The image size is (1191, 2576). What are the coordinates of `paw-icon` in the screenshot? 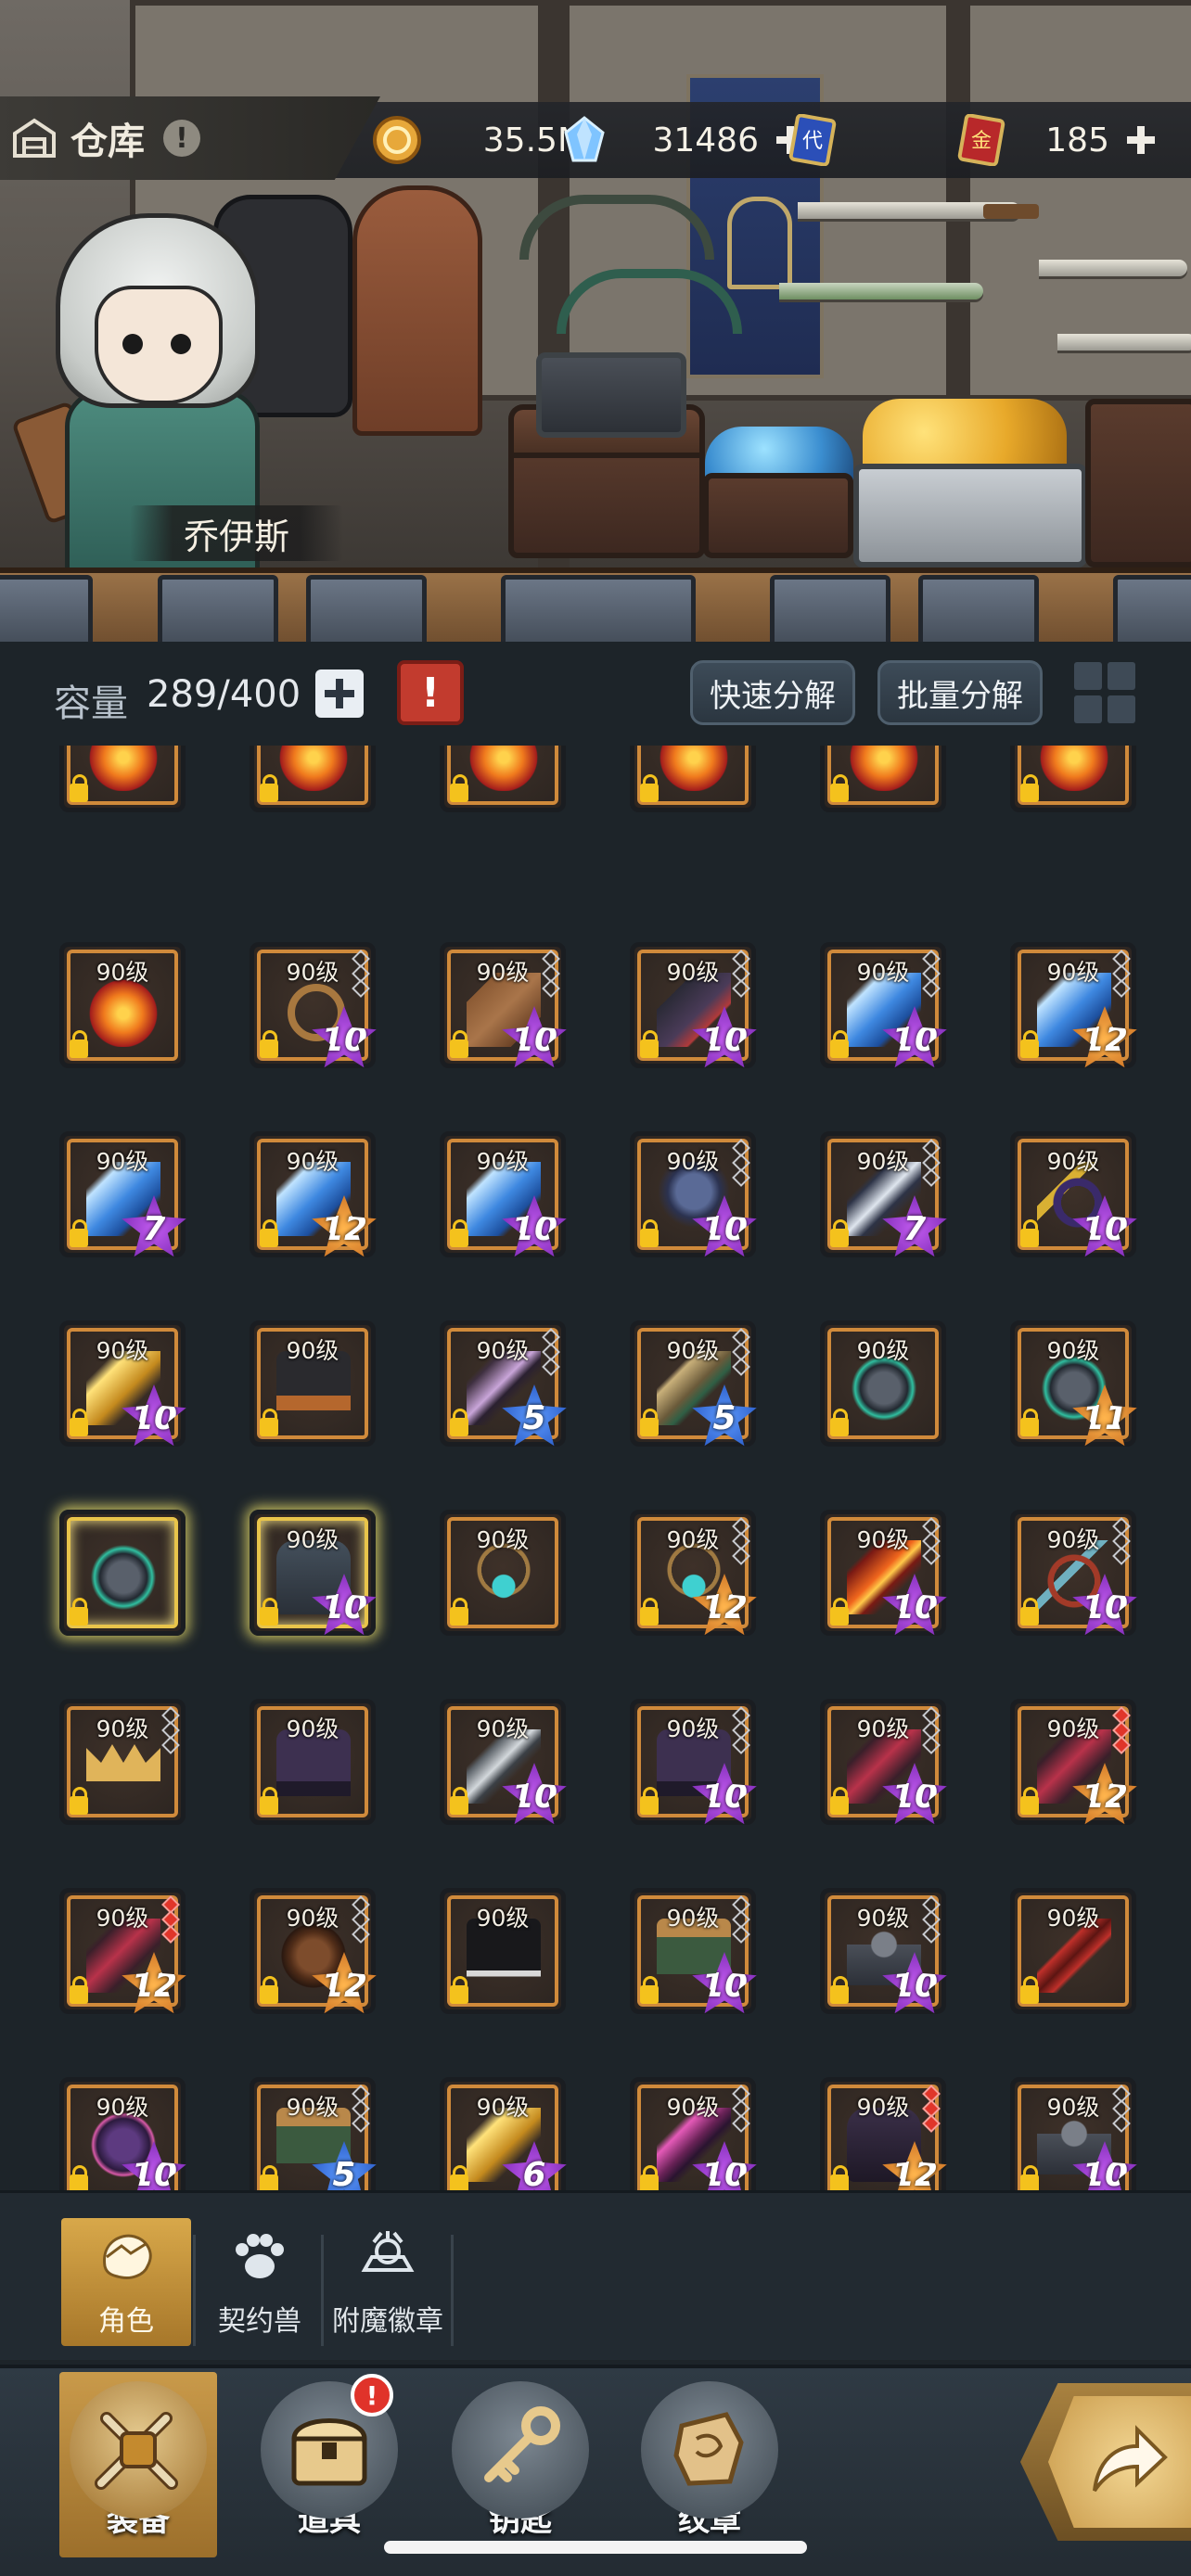 It's located at (259, 2257).